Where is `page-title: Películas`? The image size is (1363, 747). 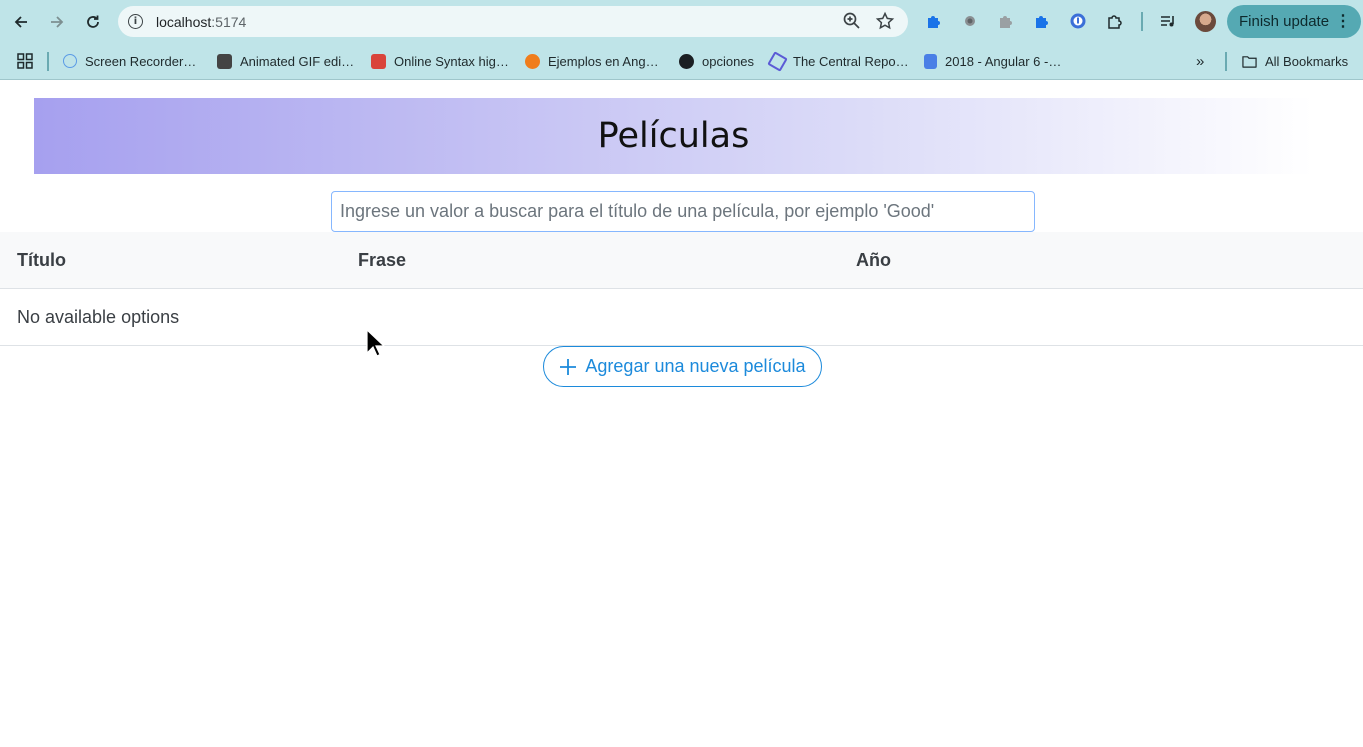
page-title: Películas is located at coordinates (673, 136).